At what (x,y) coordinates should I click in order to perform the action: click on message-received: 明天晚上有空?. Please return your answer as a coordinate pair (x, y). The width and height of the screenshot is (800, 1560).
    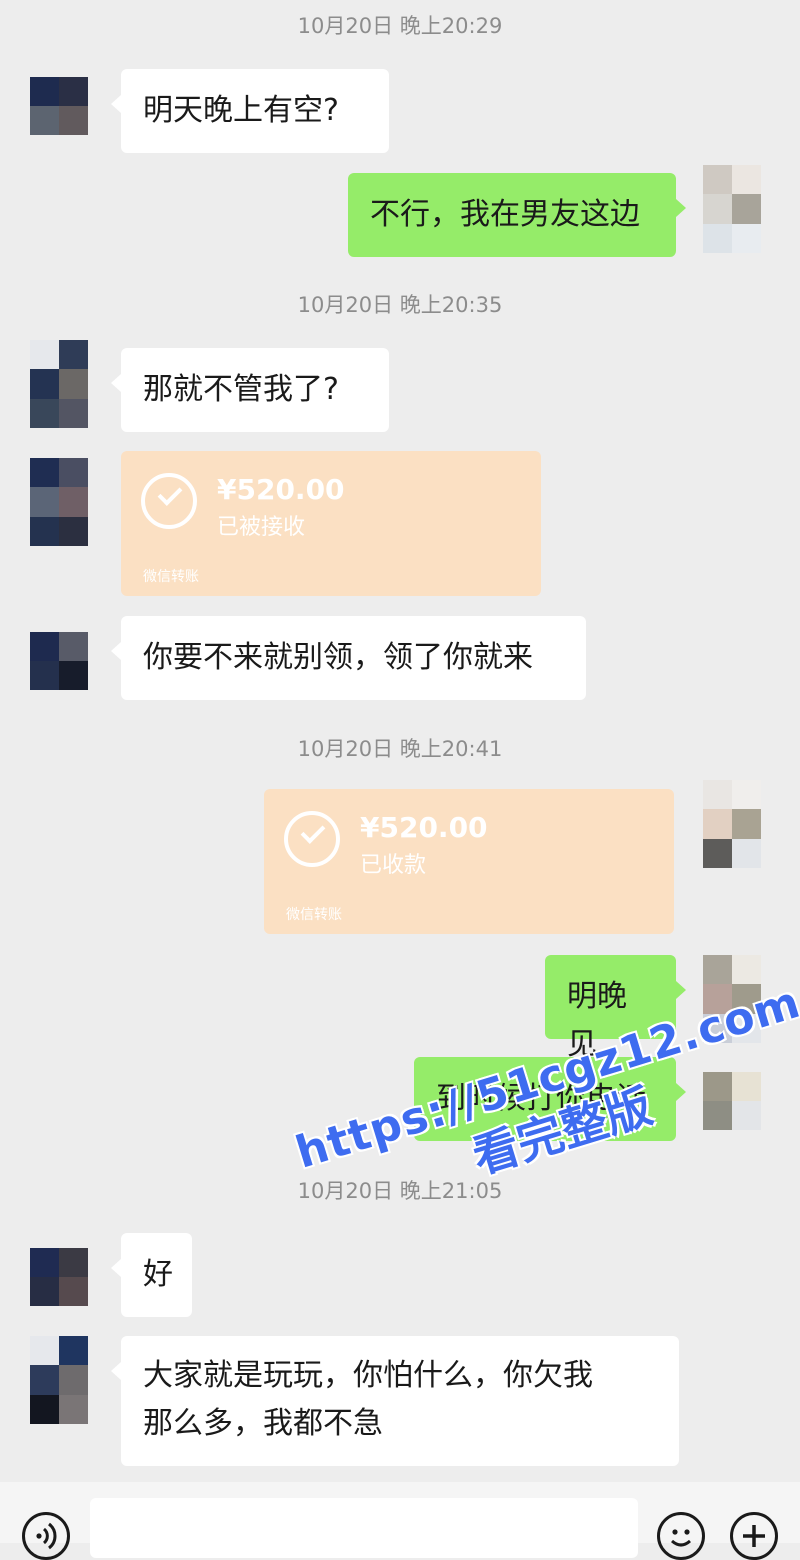
    Looking at the image, I should click on (250, 111).